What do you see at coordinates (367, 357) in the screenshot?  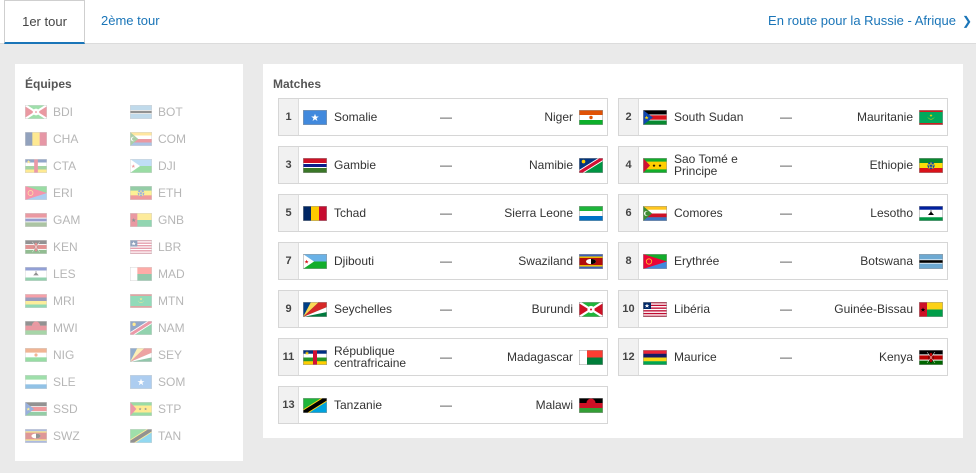 I see `home-team: République centrafricaine` at bounding box center [367, 357].